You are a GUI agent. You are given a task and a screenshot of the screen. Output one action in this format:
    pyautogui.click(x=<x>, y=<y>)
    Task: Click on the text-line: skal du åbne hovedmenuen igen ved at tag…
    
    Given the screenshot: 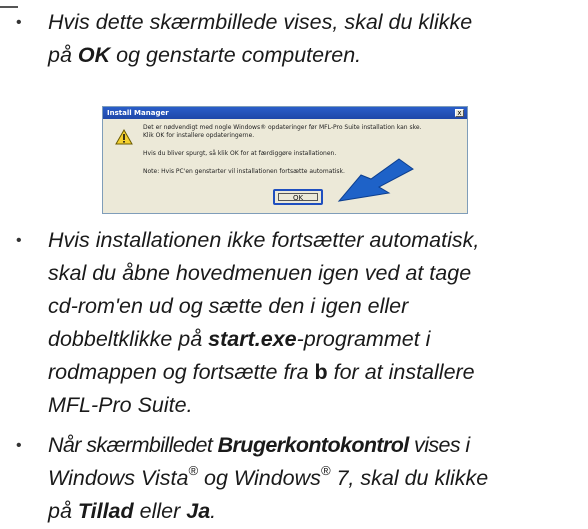 What is the action you would take?
    pyautogui.click(x=260, y=273)
    